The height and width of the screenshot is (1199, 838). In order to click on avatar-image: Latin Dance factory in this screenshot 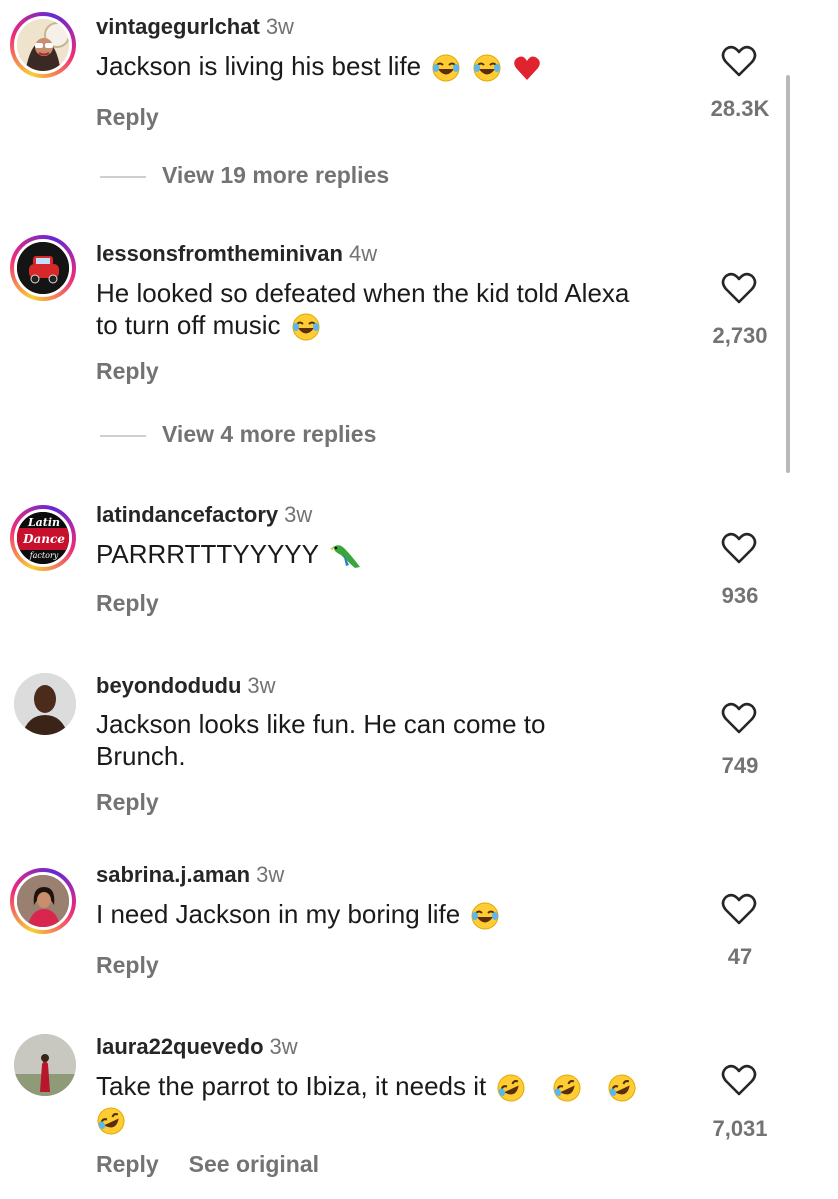, I will do `click(43, 538)`.